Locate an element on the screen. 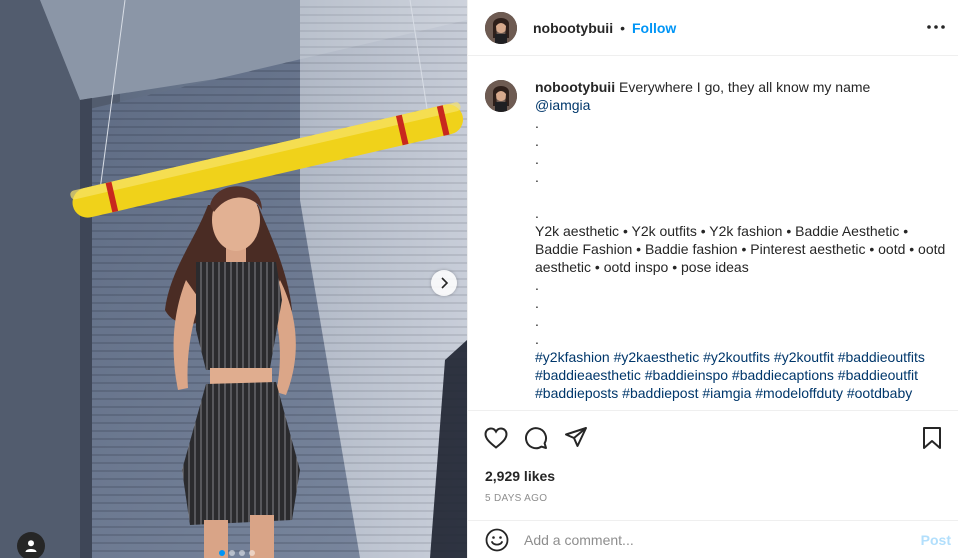 The height and width of the screenshot is (558, 958). chevron-right-icon is located at coordinates (445, 283).